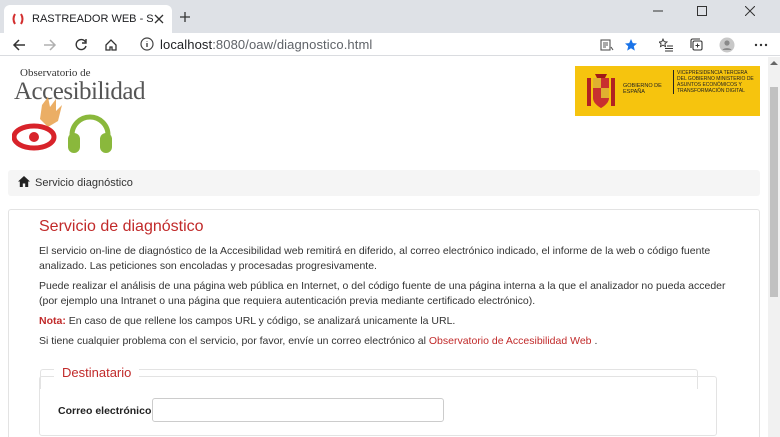 The height and width of the screenshot is (437, 780). I want to click on tab-title: RASTREADOR WEB - Servicio de, so click(93, 19).